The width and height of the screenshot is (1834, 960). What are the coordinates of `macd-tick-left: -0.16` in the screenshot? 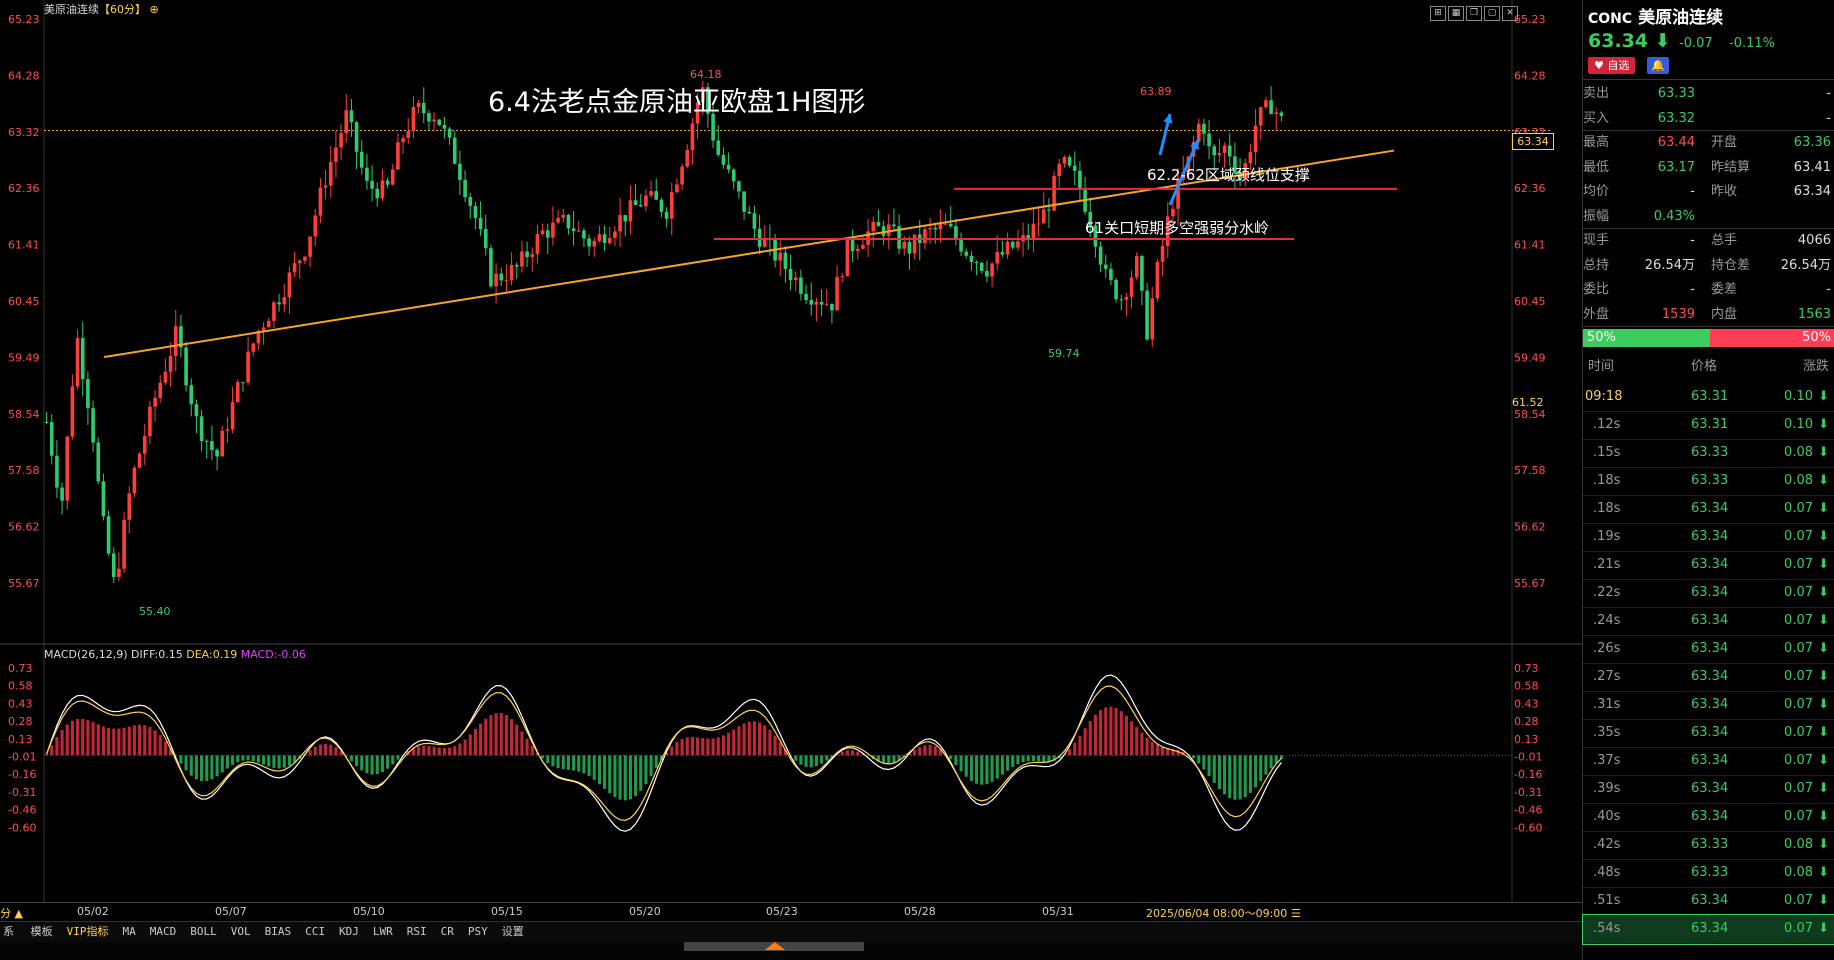 It's located at (22, 774).